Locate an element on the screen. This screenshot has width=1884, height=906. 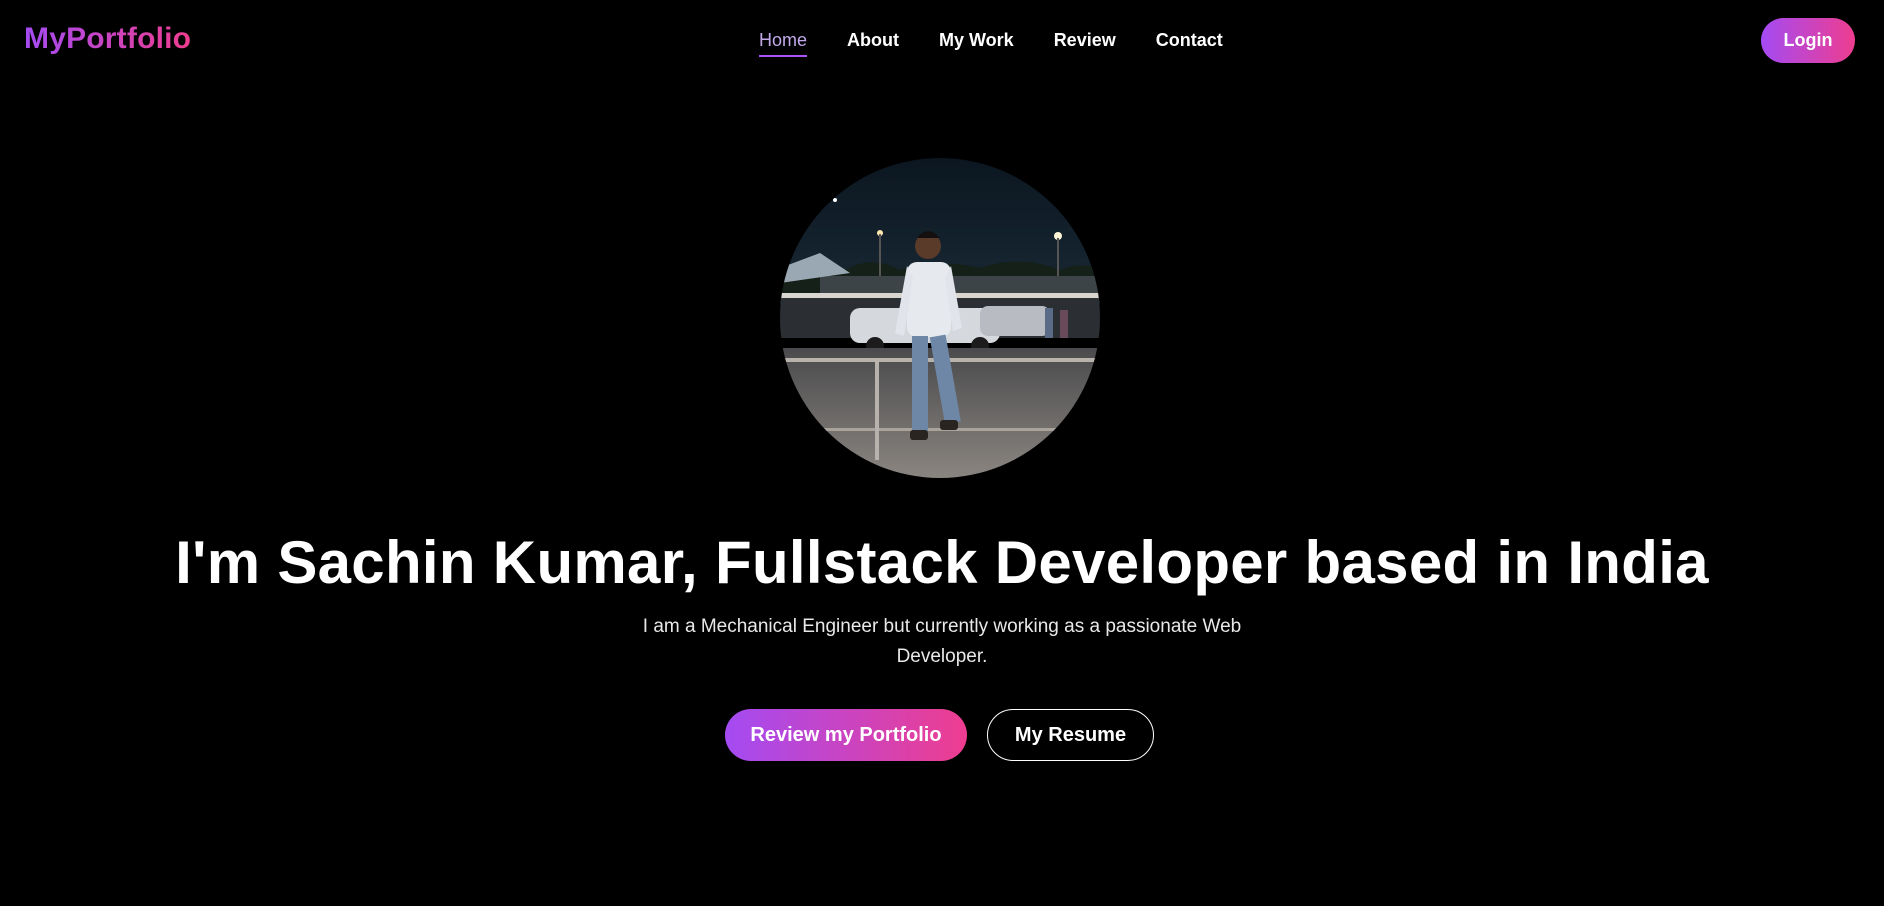
profile-photo-image is located at coordinates (940, 318).